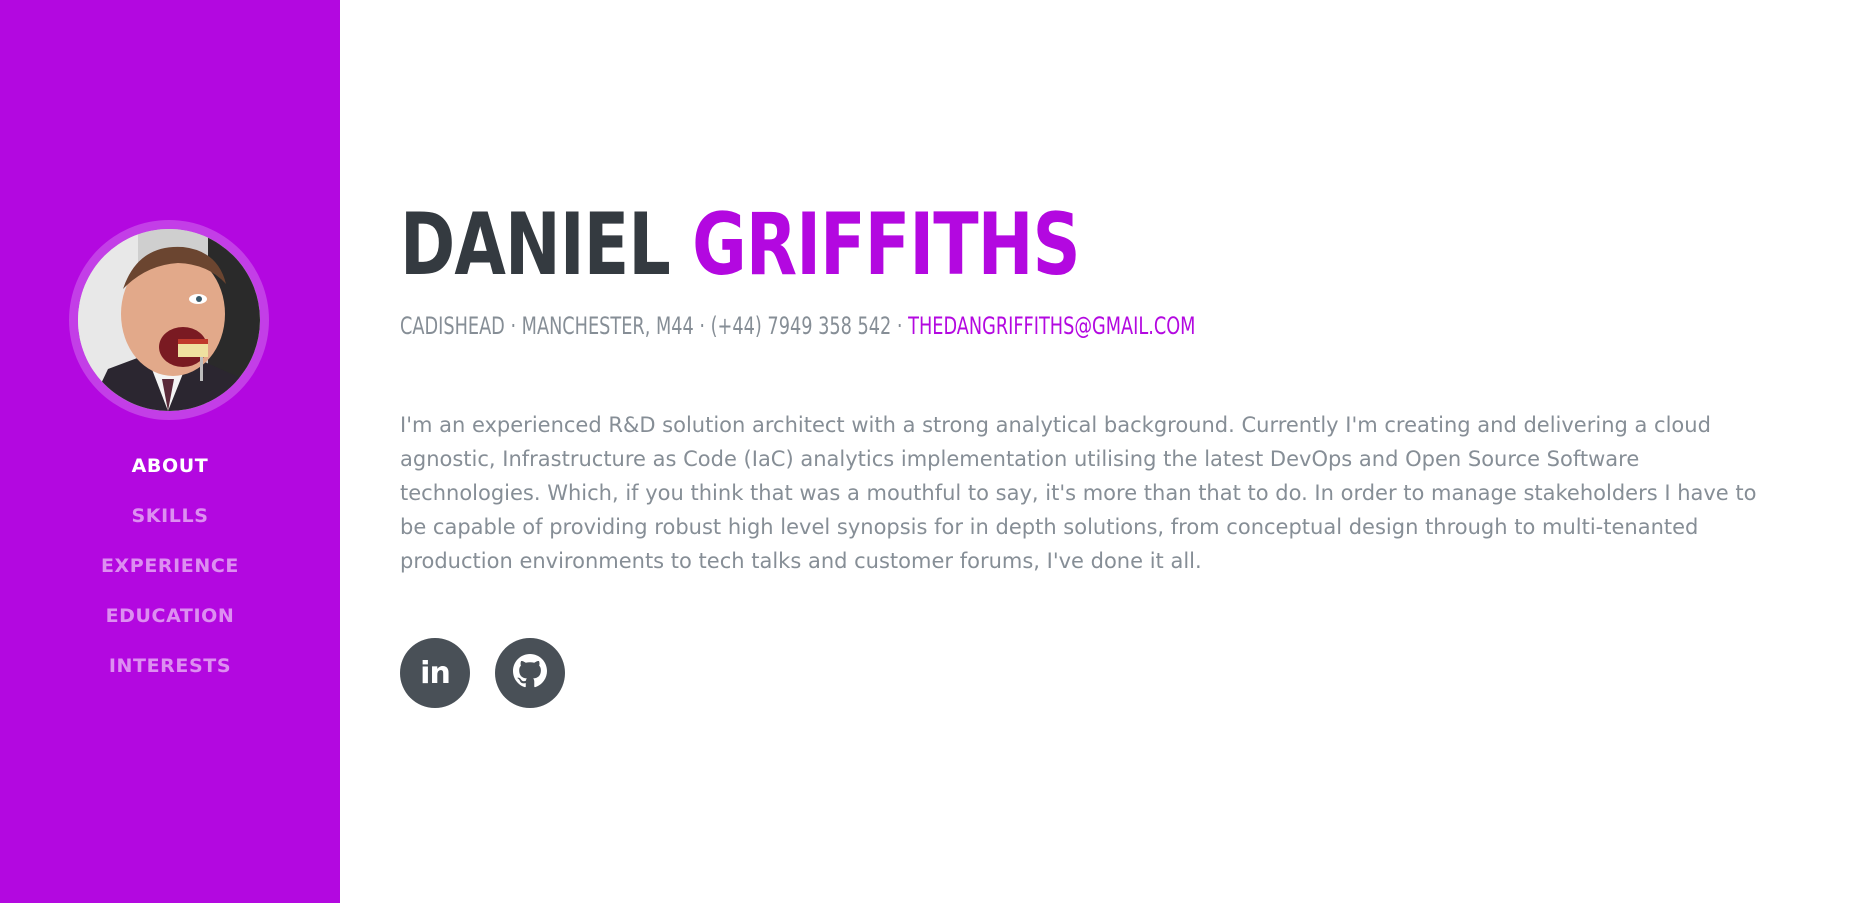 This screenshot has height=903, width=1854. I want to click on linkedin-button: in, so click(435, 673).